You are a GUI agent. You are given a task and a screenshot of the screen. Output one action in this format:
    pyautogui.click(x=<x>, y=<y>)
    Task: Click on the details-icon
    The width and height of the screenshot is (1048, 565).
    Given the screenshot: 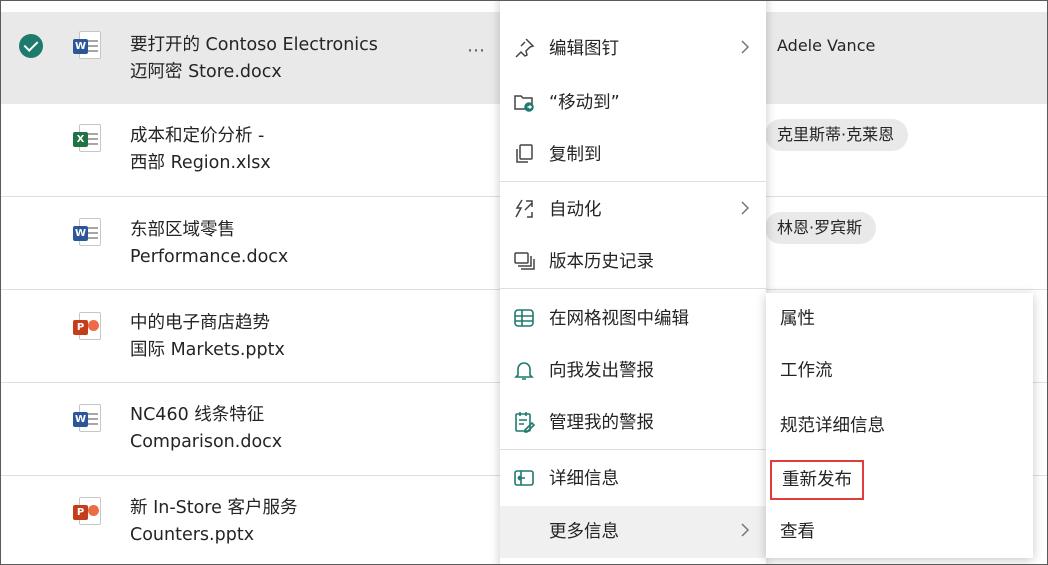 What is the action you would take?
    pyautogui.click(x=524, y=478)
    